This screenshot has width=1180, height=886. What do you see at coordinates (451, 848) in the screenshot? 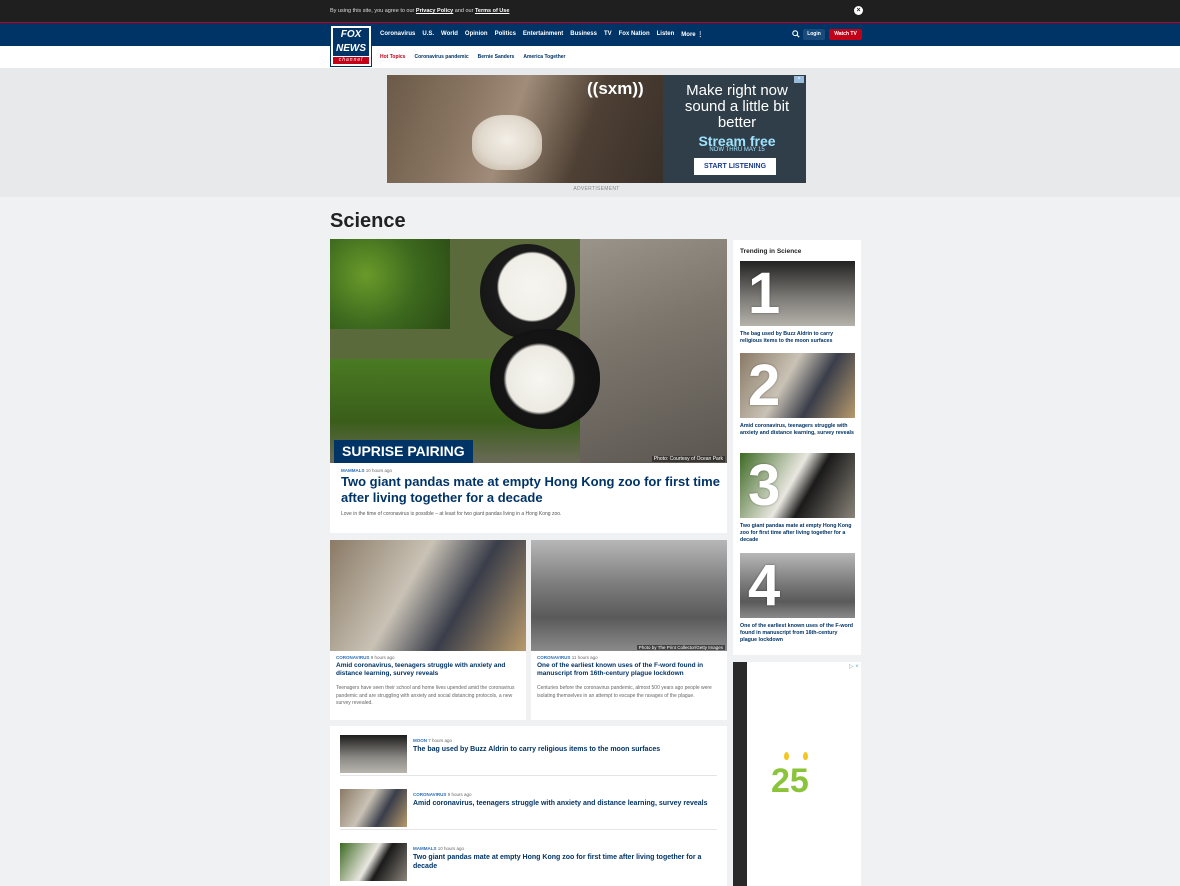
I see `list-item-time: 10 hours ago` at bounding box center [451, 848].